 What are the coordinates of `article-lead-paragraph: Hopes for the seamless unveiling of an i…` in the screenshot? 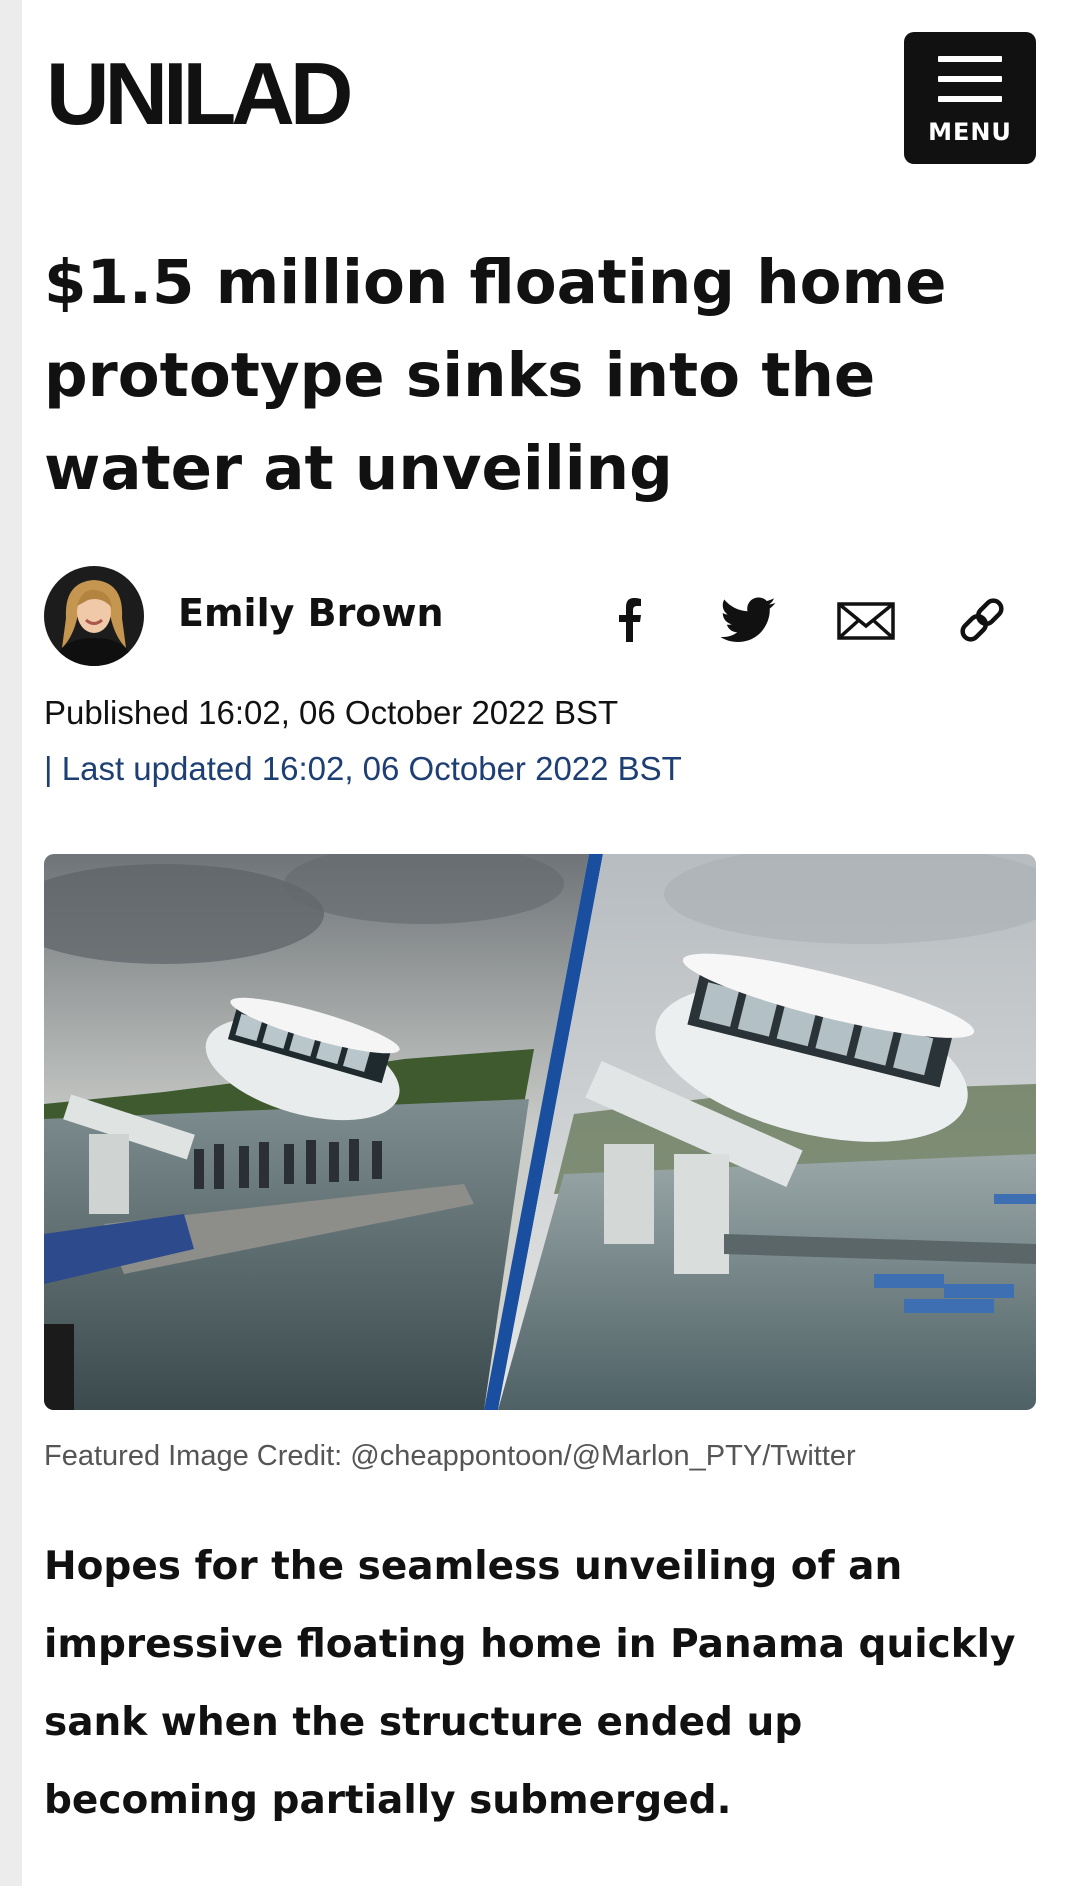 It's located at (530, 1683).